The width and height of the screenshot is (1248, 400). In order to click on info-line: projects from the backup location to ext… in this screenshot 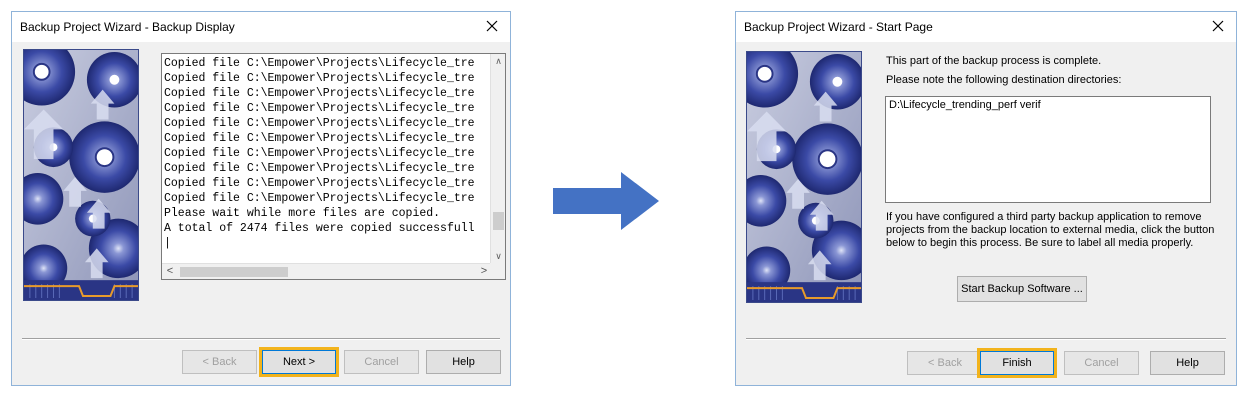, I will do `click(1050, 230)`.